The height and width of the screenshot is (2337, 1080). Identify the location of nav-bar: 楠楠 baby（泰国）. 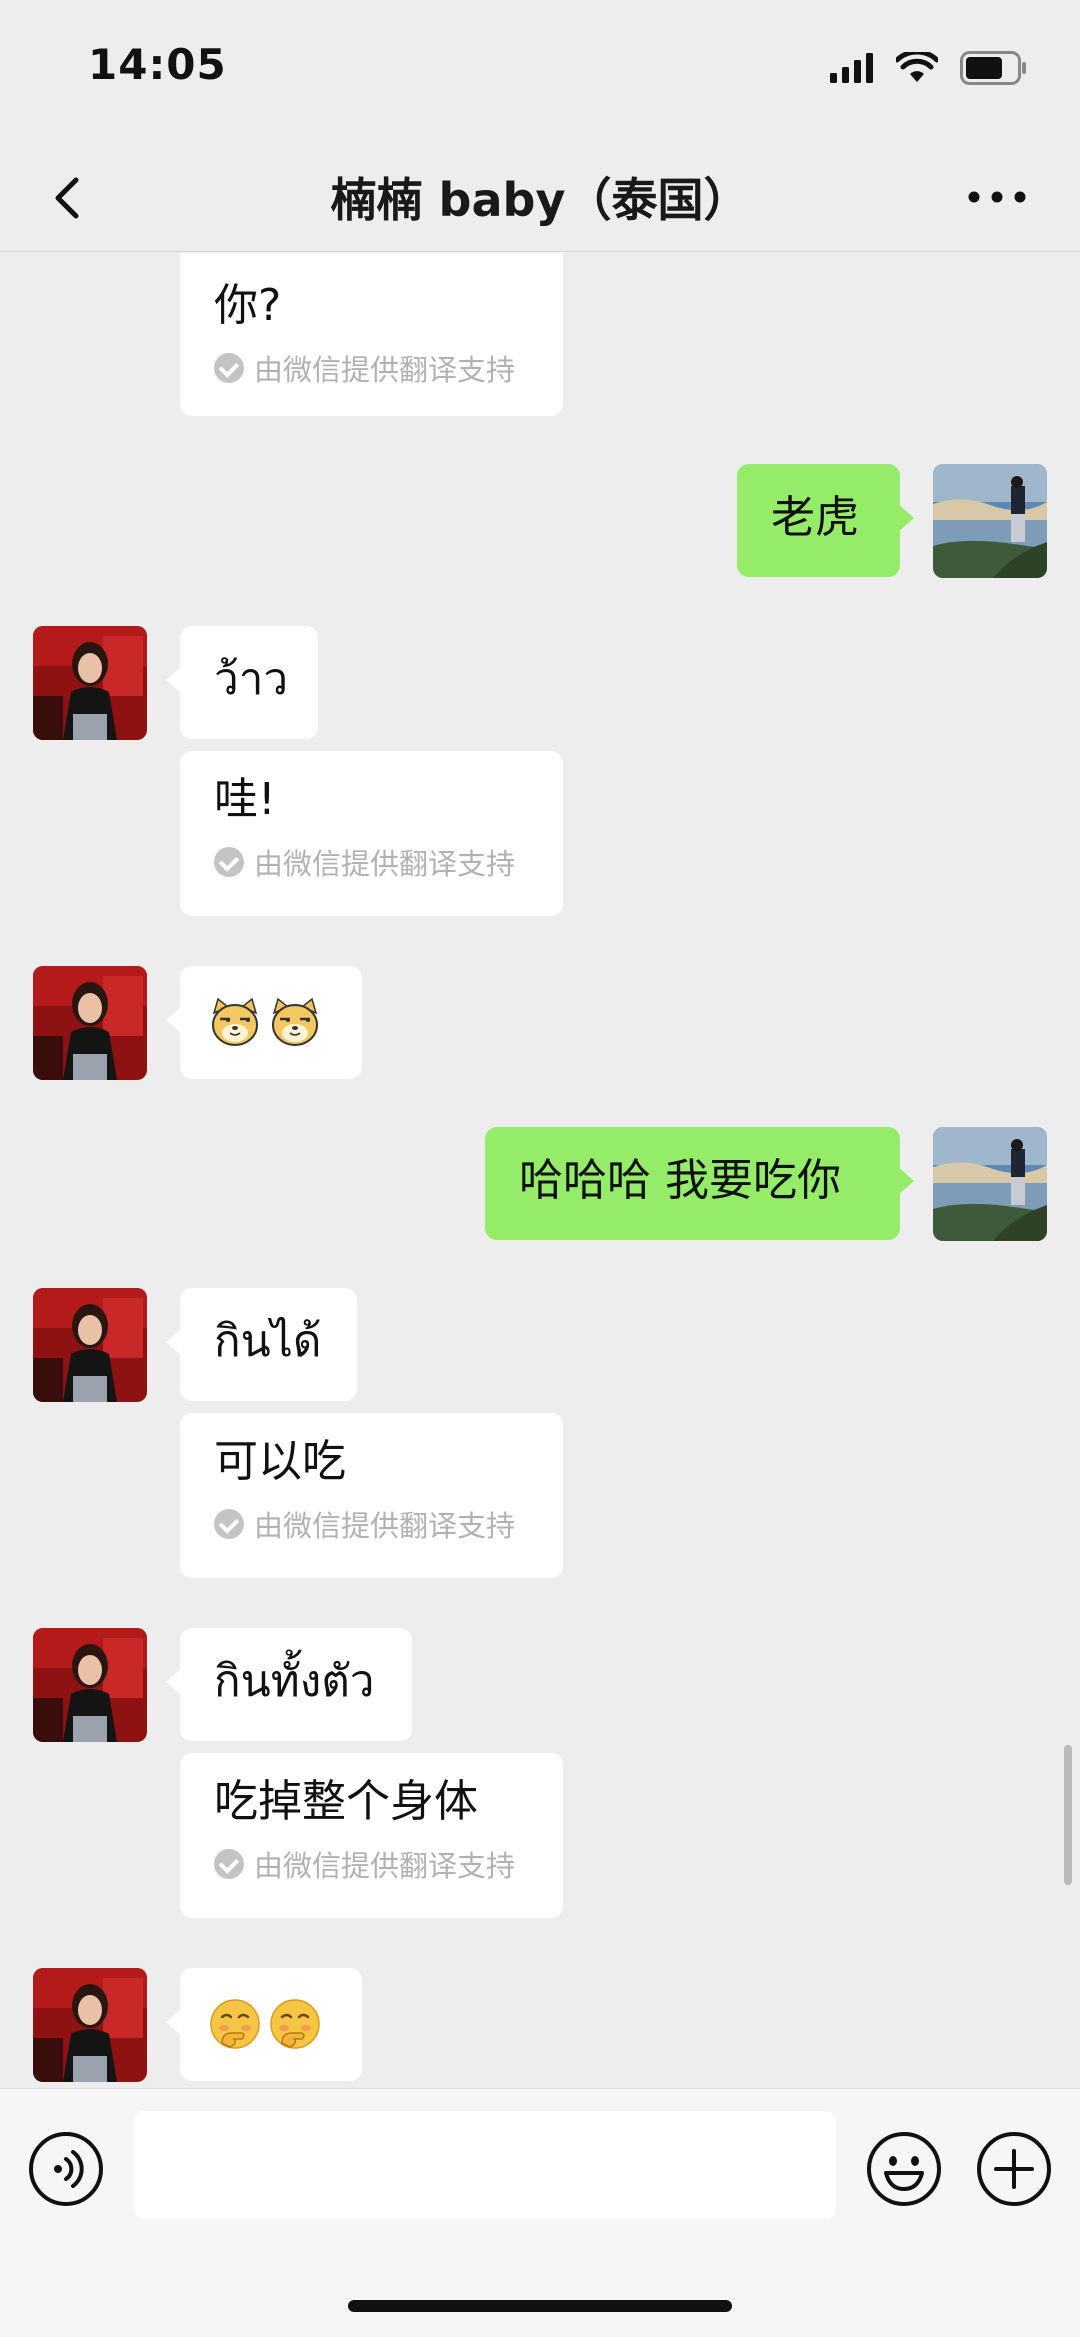
(540, 196).